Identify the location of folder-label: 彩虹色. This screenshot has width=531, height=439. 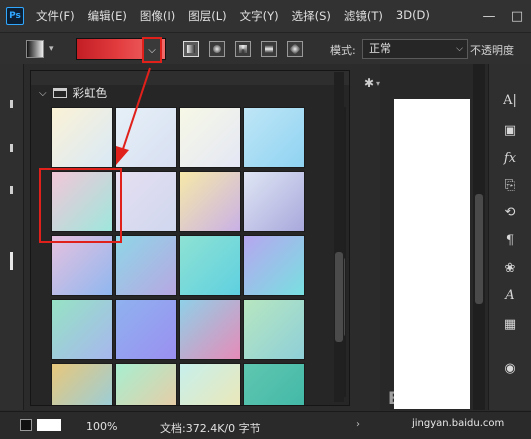
(90, 93).